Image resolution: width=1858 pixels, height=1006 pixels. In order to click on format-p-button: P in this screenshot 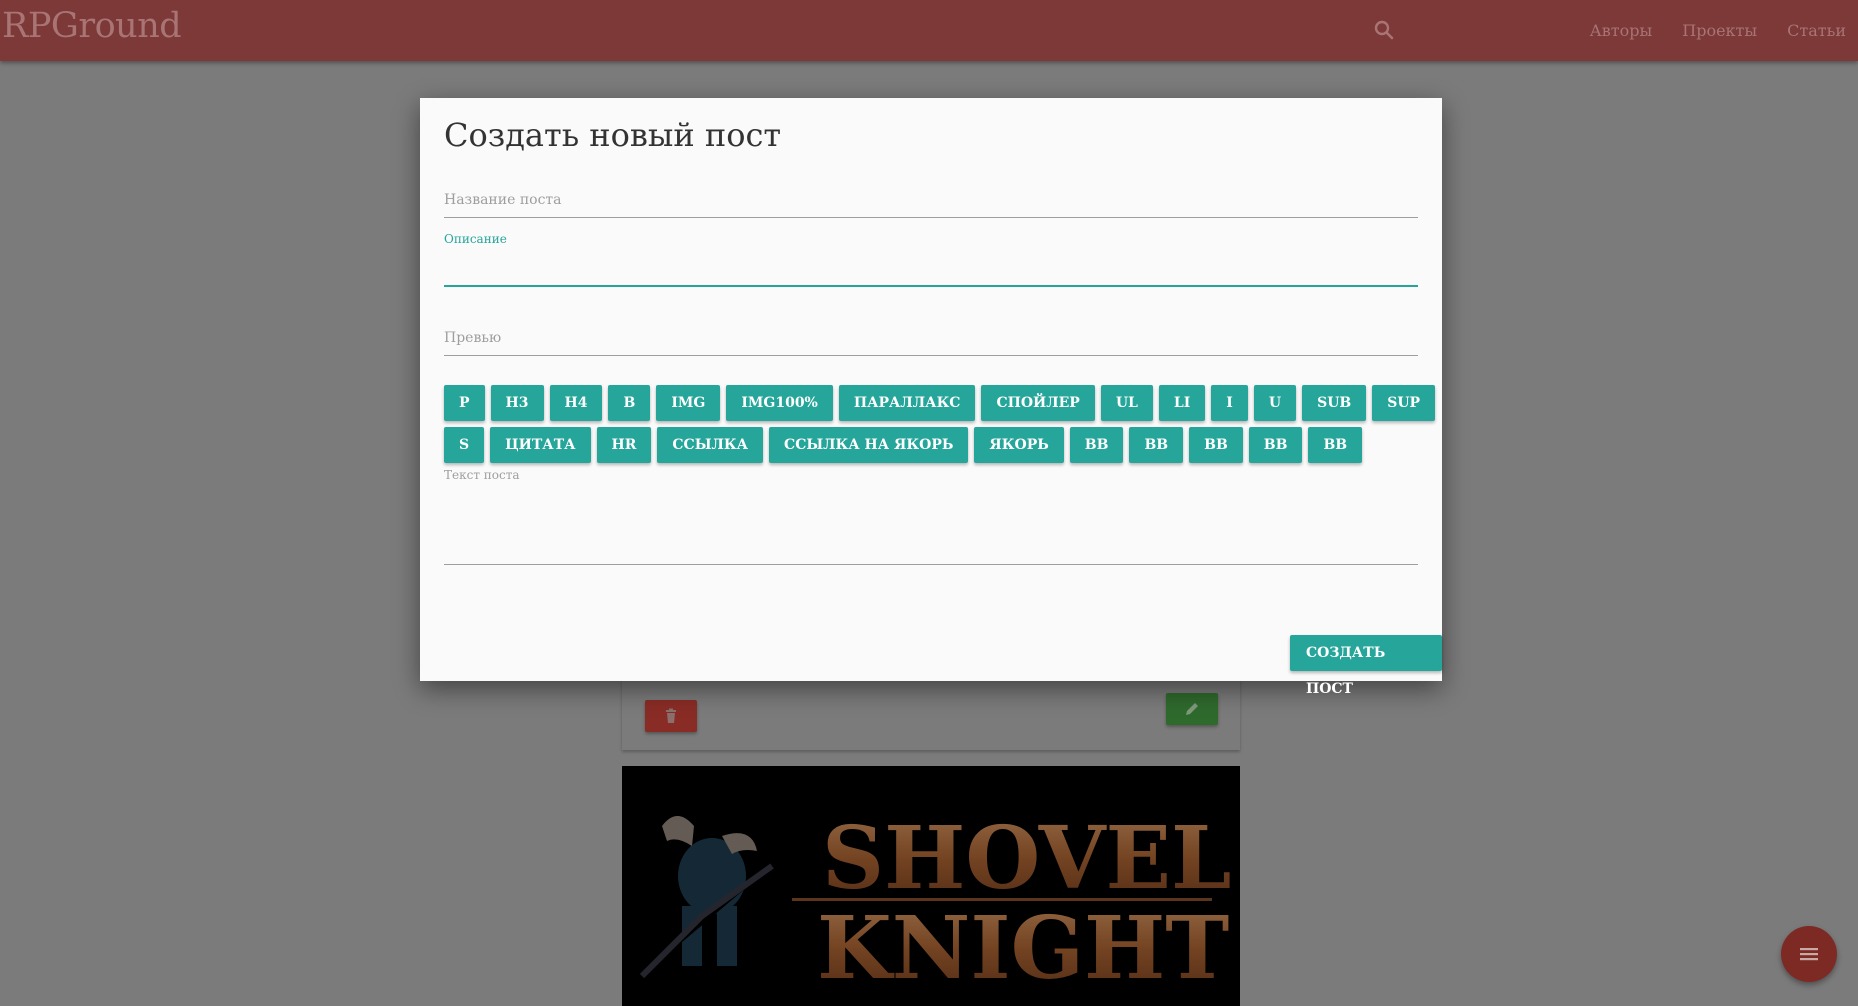, I will do `click(464, 403)`.